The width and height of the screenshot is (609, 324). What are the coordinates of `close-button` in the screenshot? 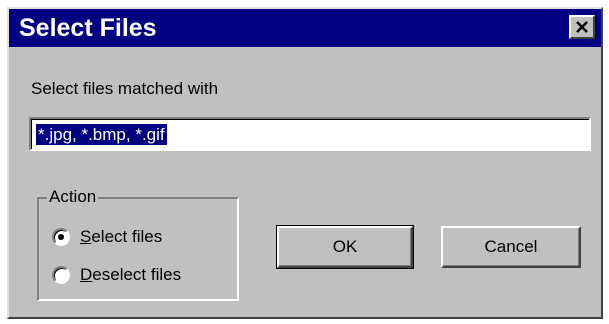 It's located at (582, 27).